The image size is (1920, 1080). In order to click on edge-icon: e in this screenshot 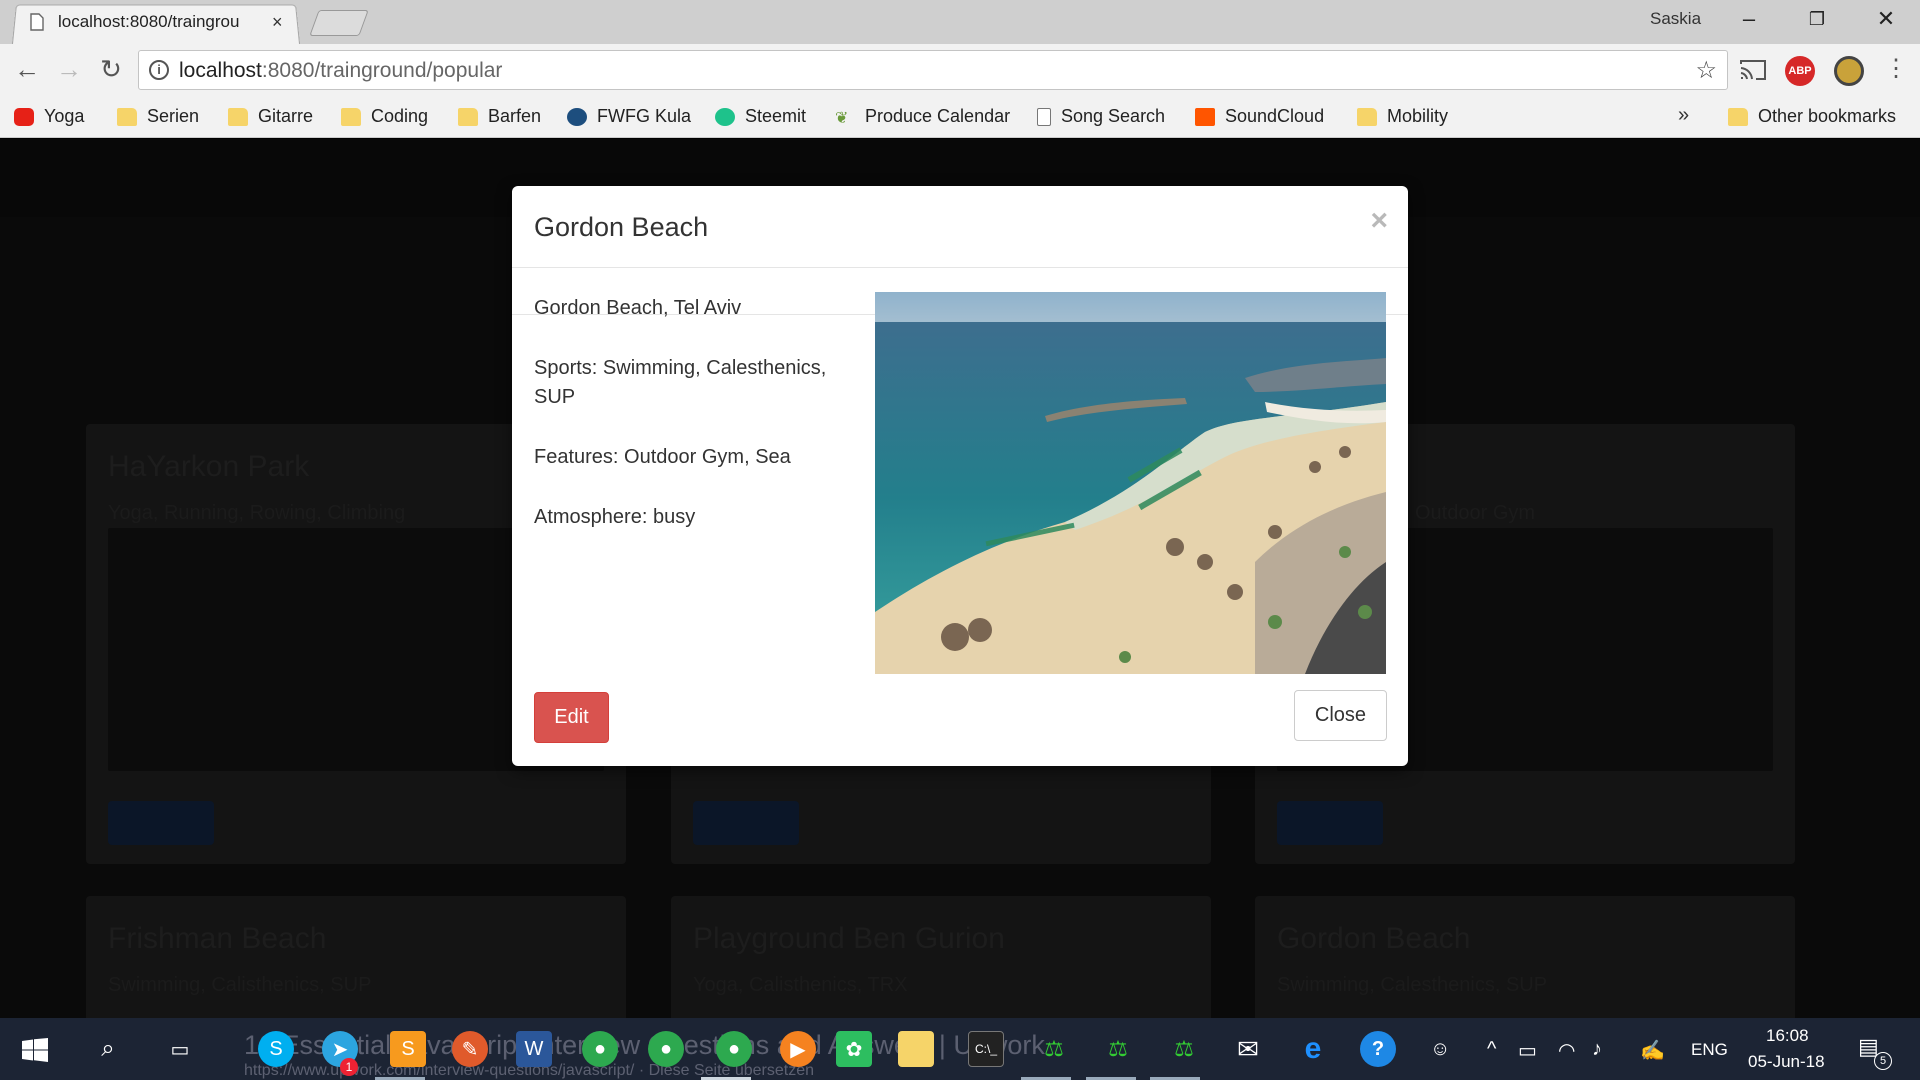, I will do `click(1313, 1049)`.